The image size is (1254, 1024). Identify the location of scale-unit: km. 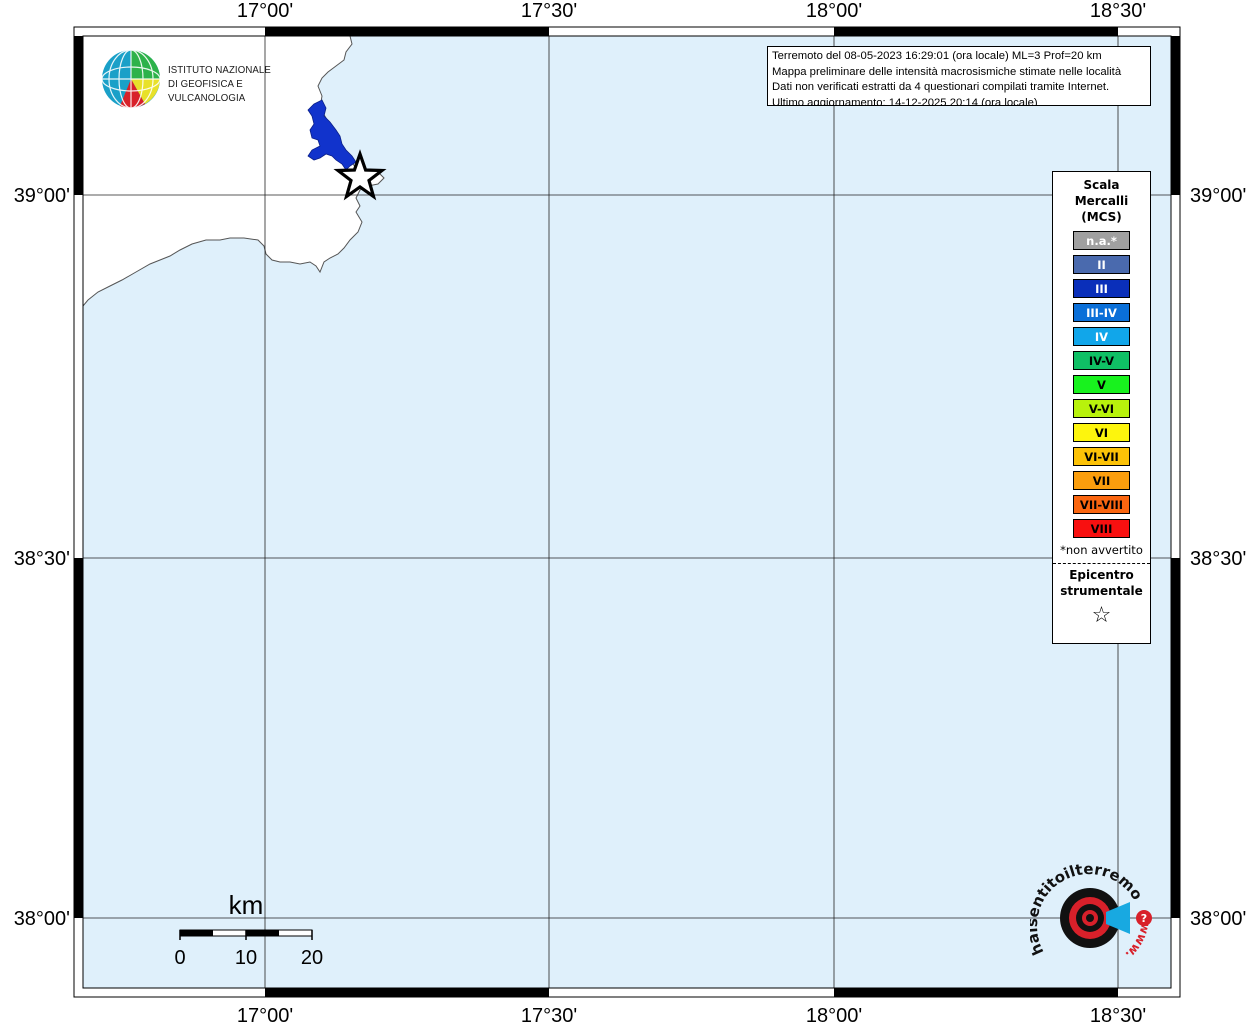
(246, 905).